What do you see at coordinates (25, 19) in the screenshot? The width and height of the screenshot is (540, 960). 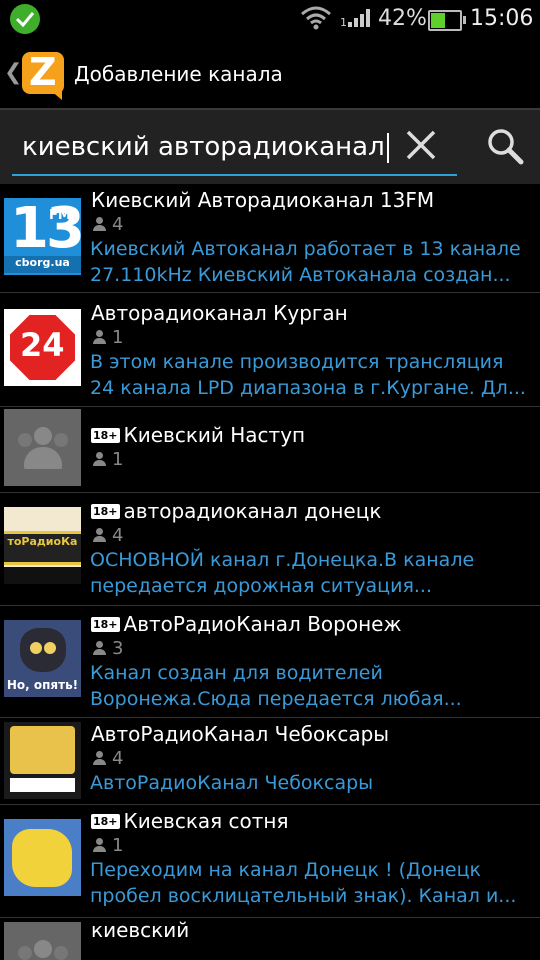 I see `check-notification-icon` at bounding box center [25, 19].